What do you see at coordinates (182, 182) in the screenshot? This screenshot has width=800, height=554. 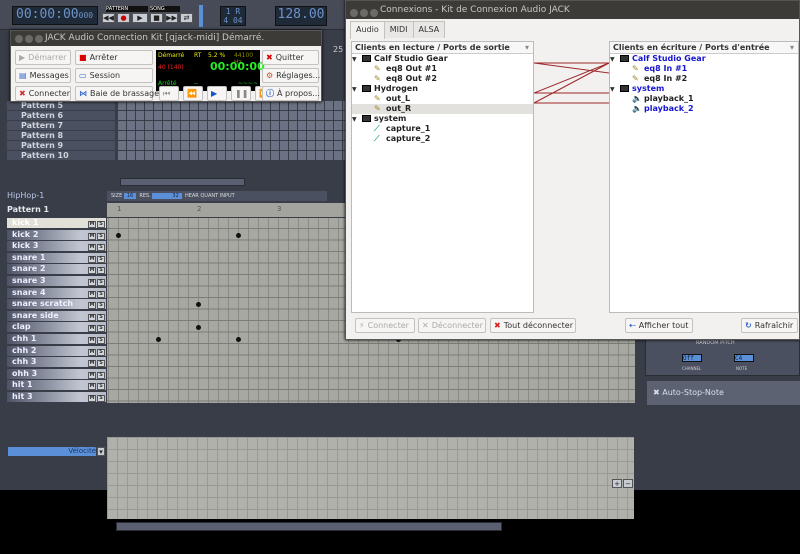 I see `song-scrollbar` at bounding box center [182, 182].